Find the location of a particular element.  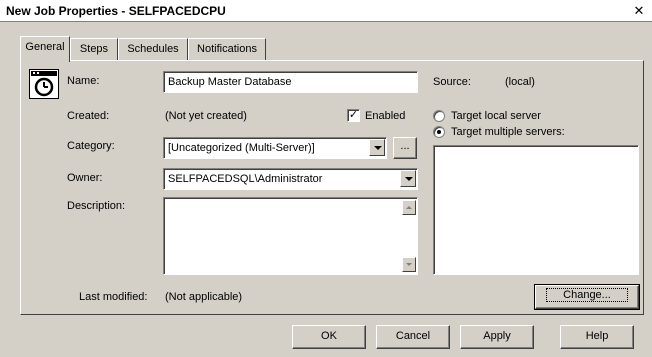

target-multiple-radio is located at coordinates (439, 132).